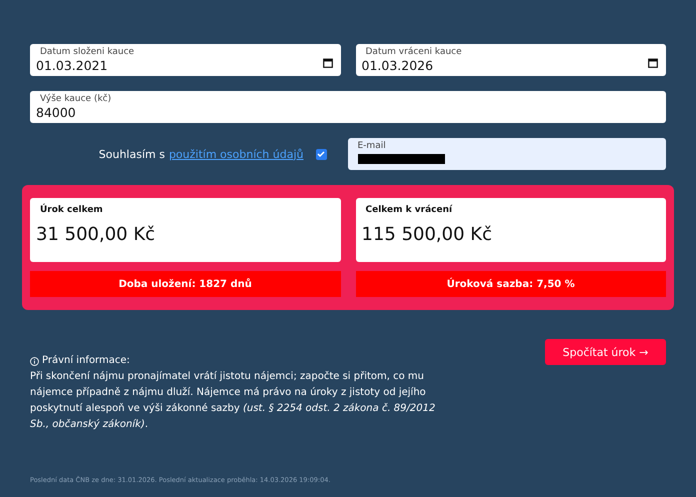 The image size is (696, 497). Describe the element at coordinates (507, 154) in the screenshot. I see `email-field: E-mail` at that location.